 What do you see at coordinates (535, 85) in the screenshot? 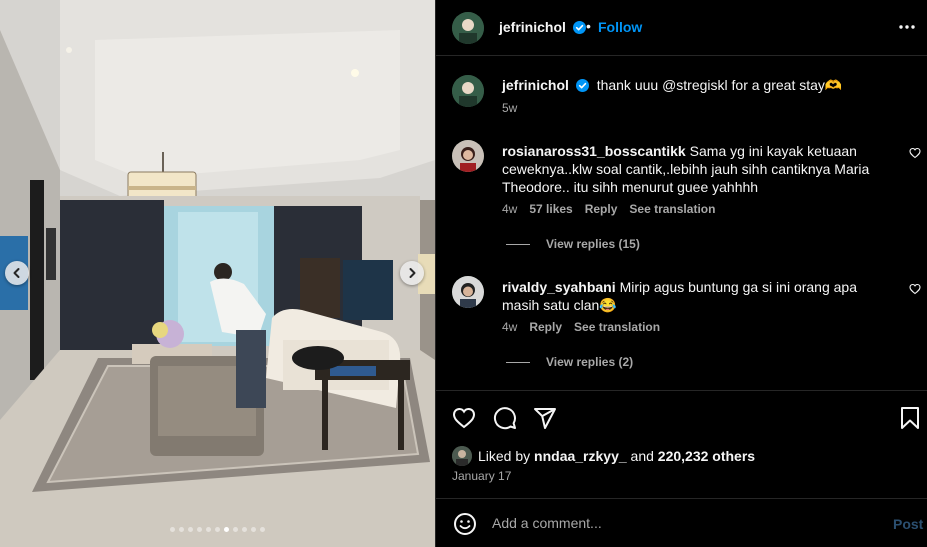
I see `caption-username-text: jefrinichol` at bounding box center [535, 85].